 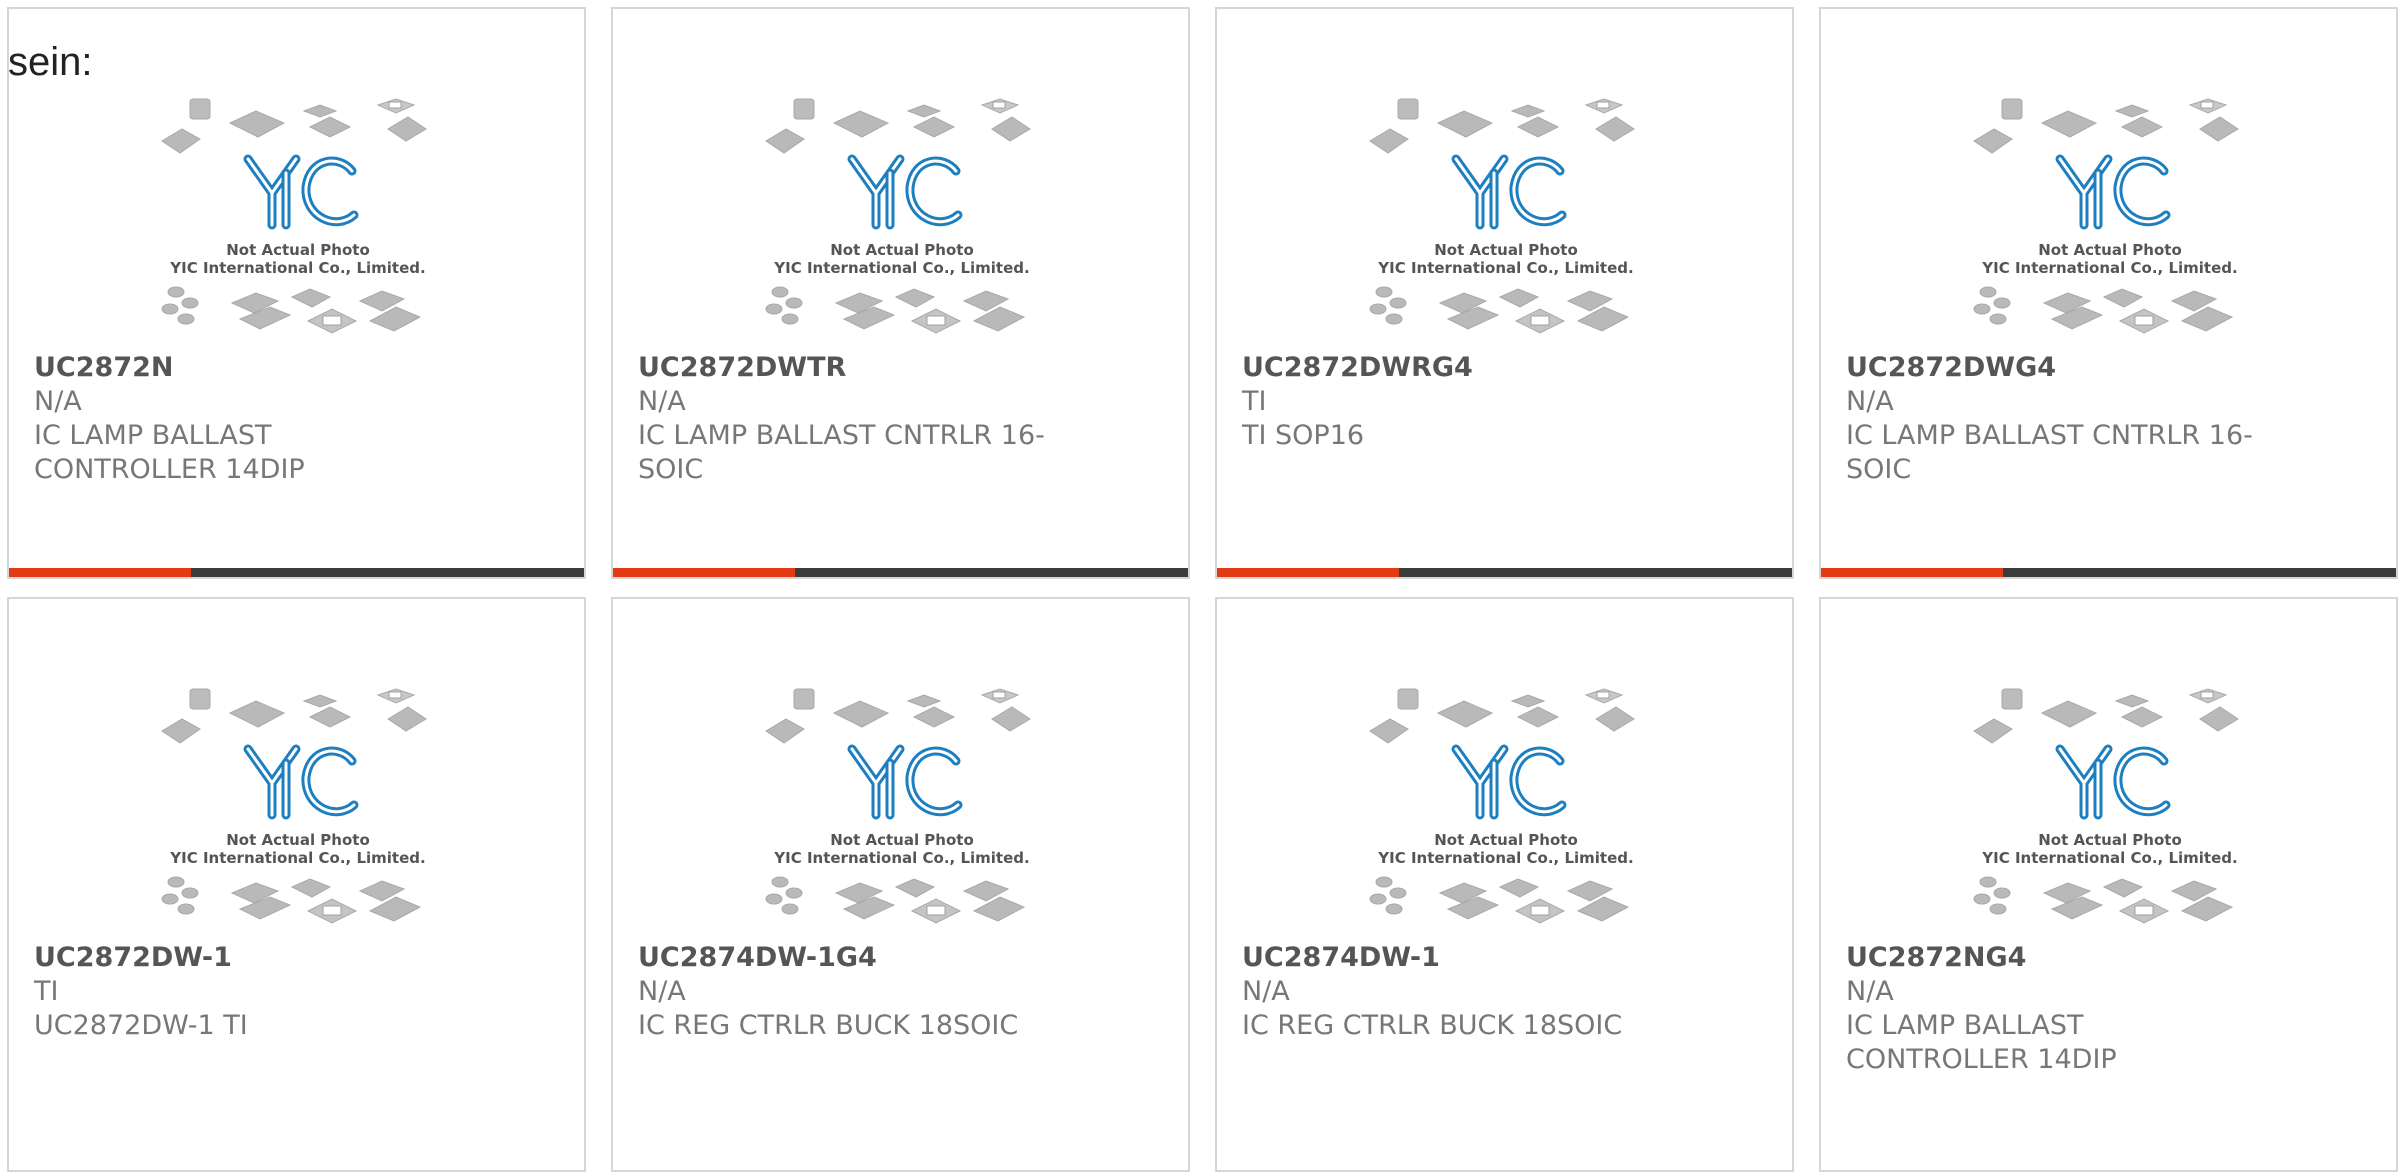 What do you see at coordinates (141, 1025) in the screenshot?
I see `product-description: UC2872DW-1 TI` at bounding box center [141, 1025].